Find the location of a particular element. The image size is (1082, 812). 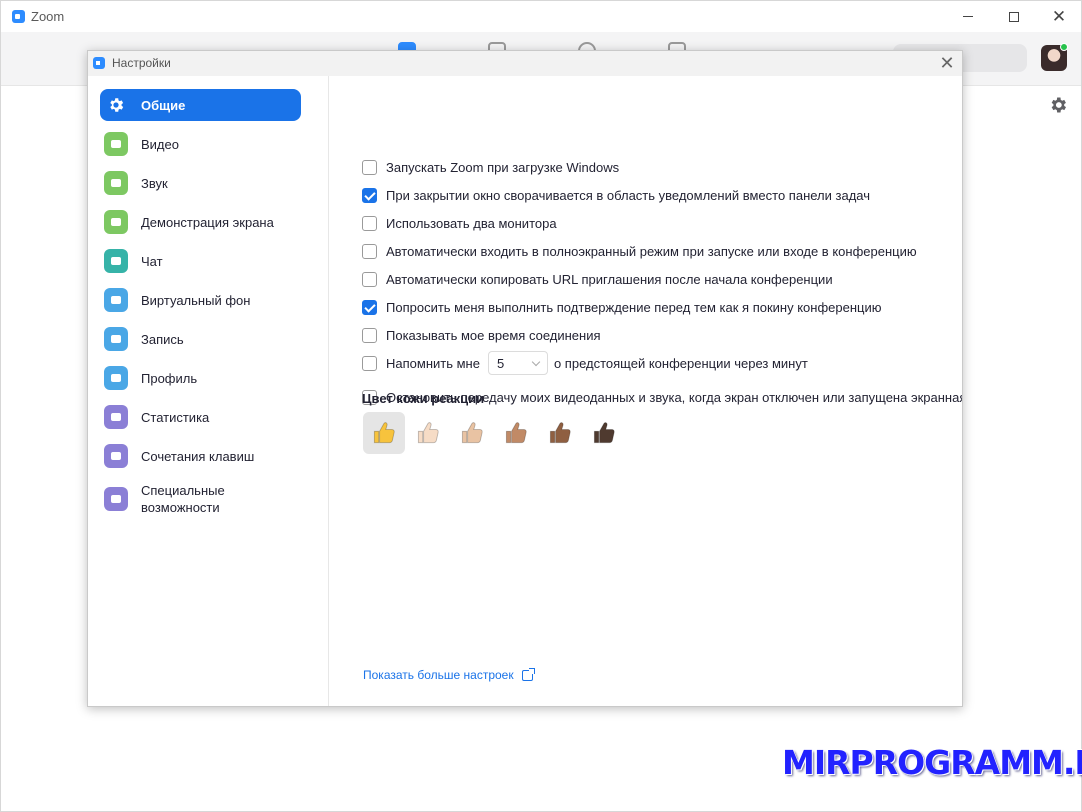

sidebar-item-label: Демонстрация экрана is located at coordinates (207, 222).